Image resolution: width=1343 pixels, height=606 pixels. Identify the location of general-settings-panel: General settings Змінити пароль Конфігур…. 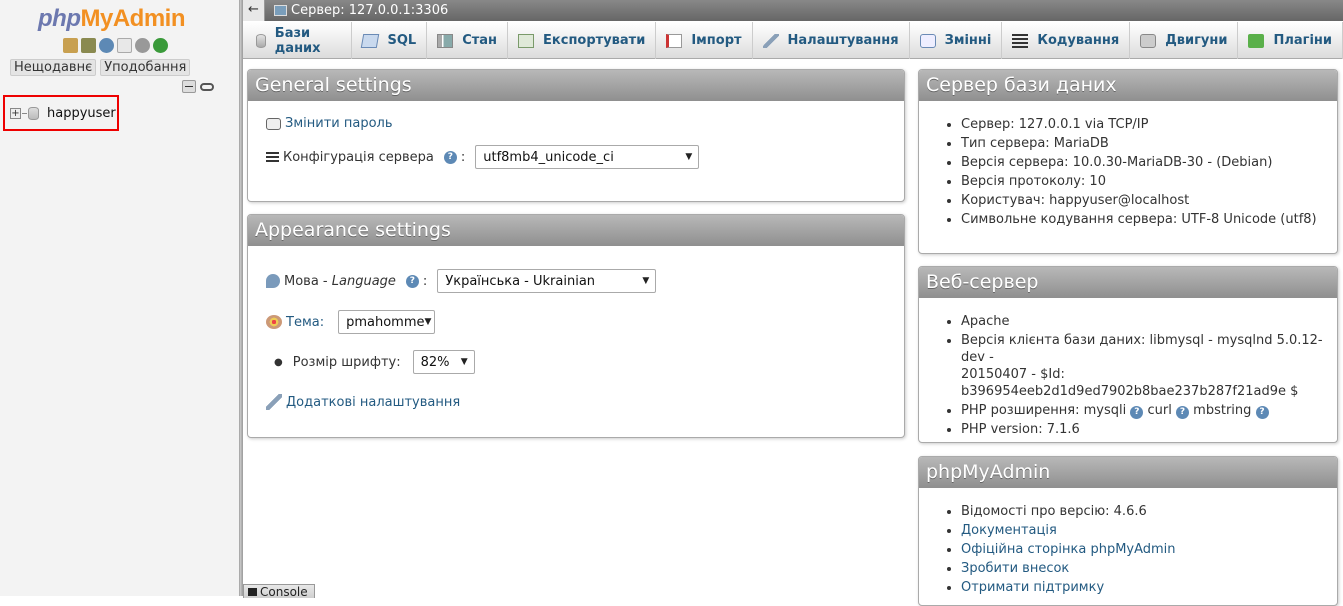
(576, 135).